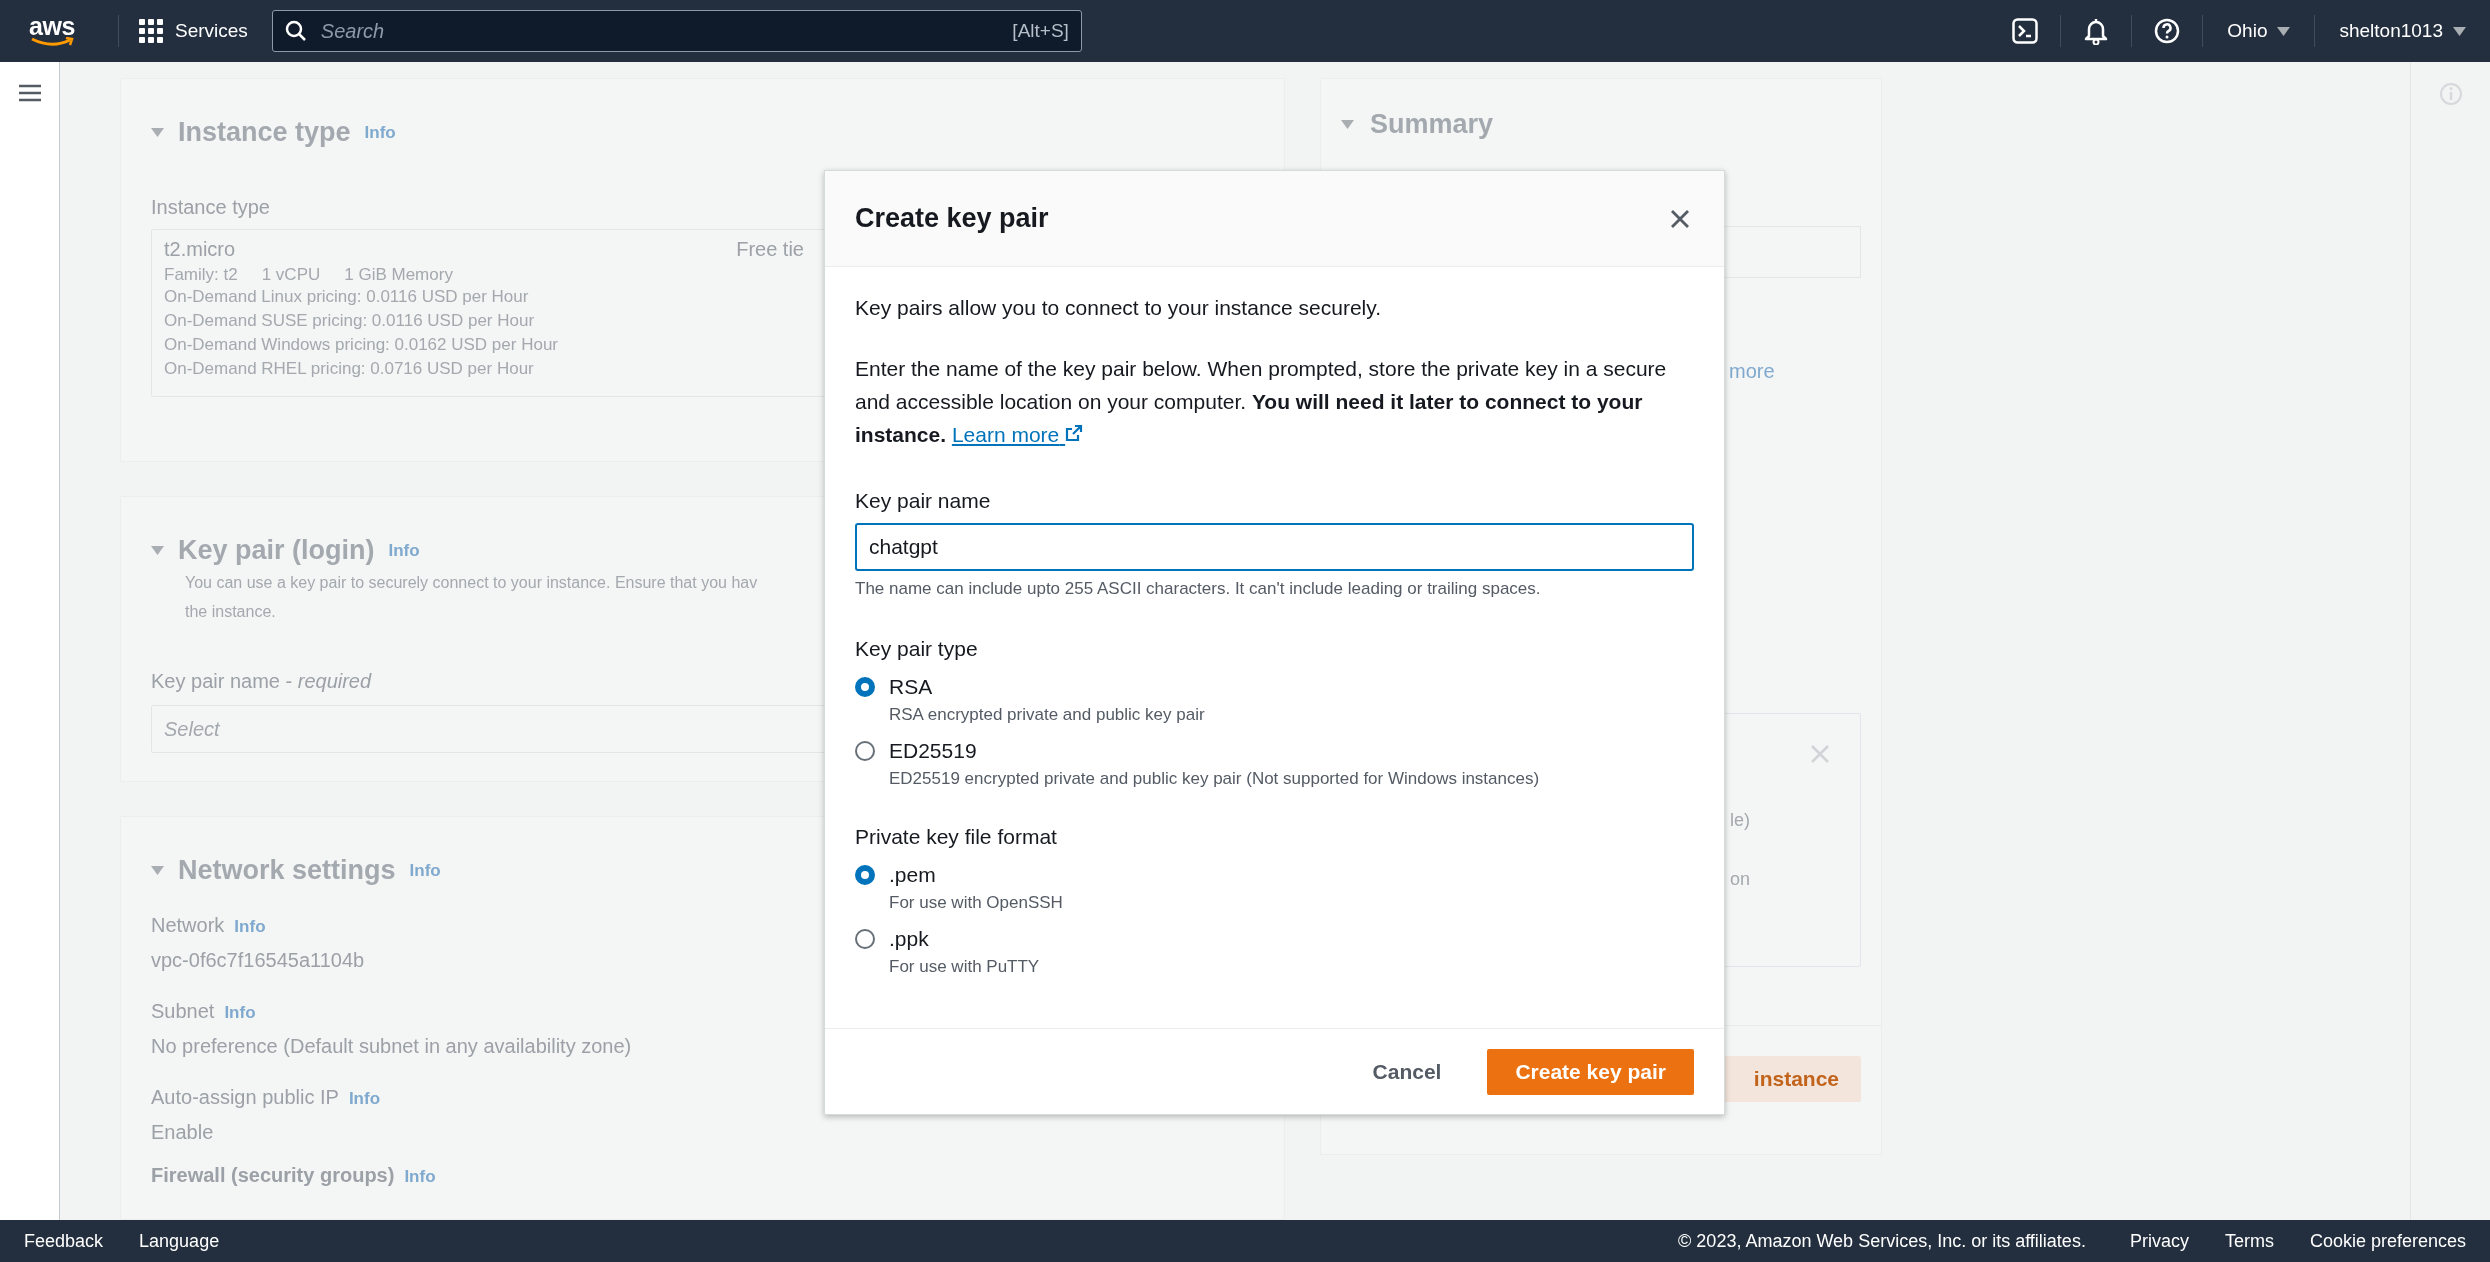 The height and width of the screenshot is (1262, 2490). What do you see at coordinates (1047, 715) in the screenshot?
I see `option-description: RSA encrypted private and public key pair` at bounding box center [1047, 715].